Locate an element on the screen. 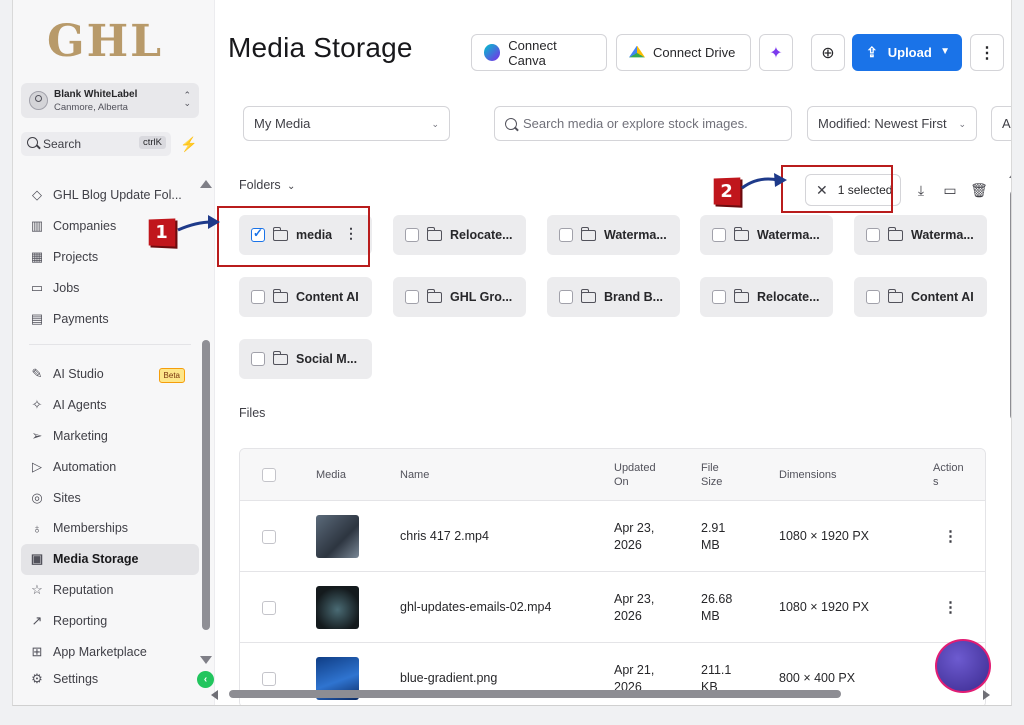 This screenshot has height=725, width=1024. sort-select: Modified: Newest First ⌄ is located at coordinates (892, 123).